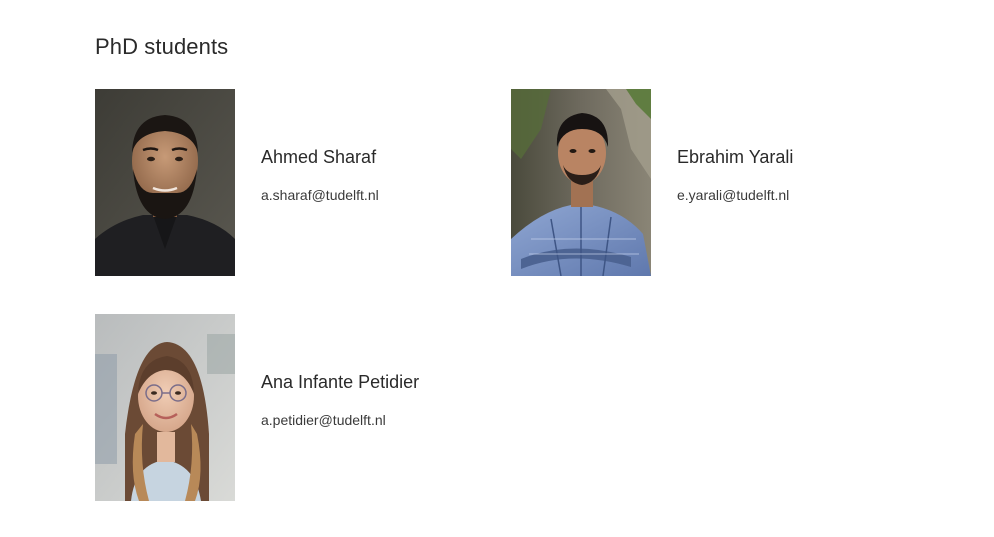 The height and width of the screenshot is (537, 994). I want to click on person-name-link: Ahmed Sharaf, so click(346, 157).